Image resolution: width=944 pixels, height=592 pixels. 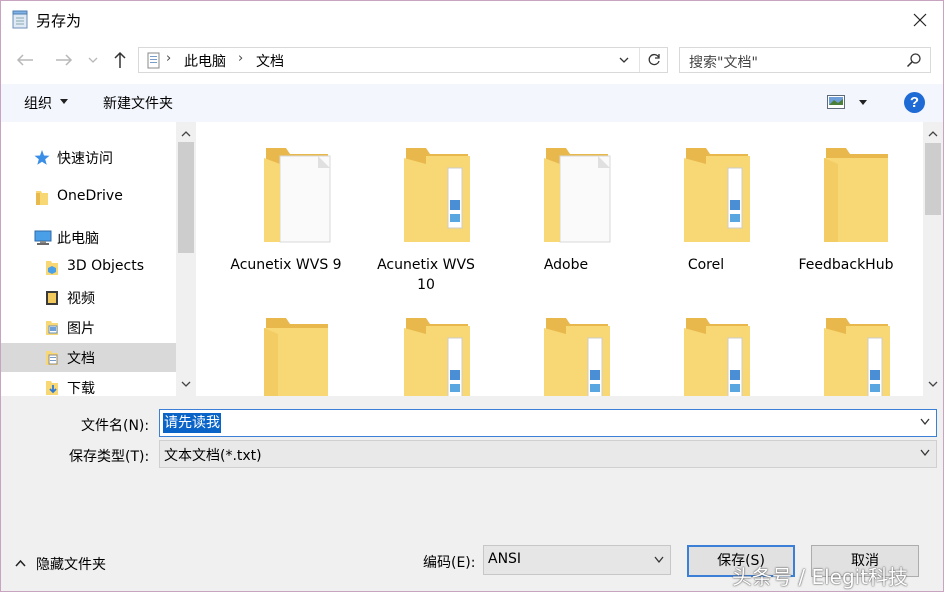 What do you see at coordinates (88, 297) in the screenshot?
I see `nav-item-videos: 视频` at bounding box center [88, 297].